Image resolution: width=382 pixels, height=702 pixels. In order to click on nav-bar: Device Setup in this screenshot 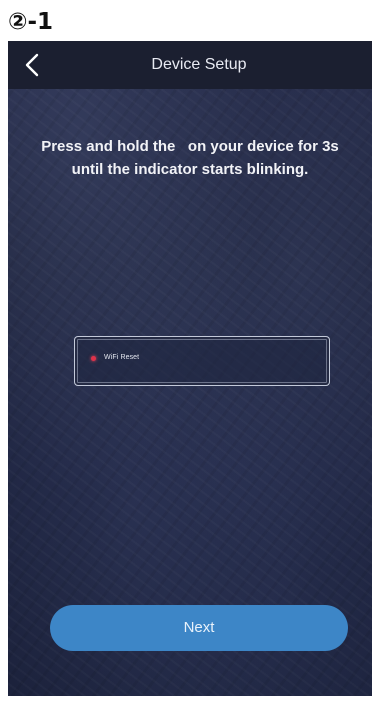, I will do `click(190, 65)`.